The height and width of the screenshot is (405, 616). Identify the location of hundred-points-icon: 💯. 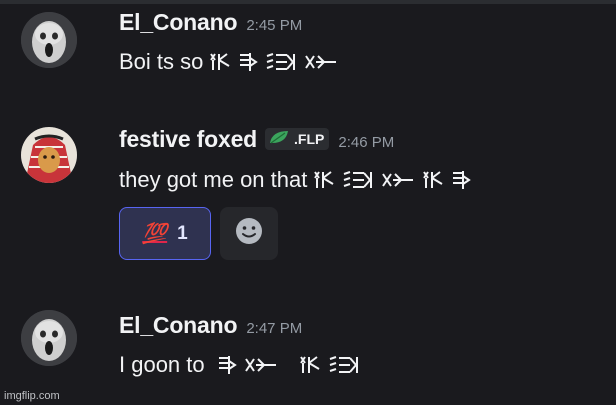
(155, 234).